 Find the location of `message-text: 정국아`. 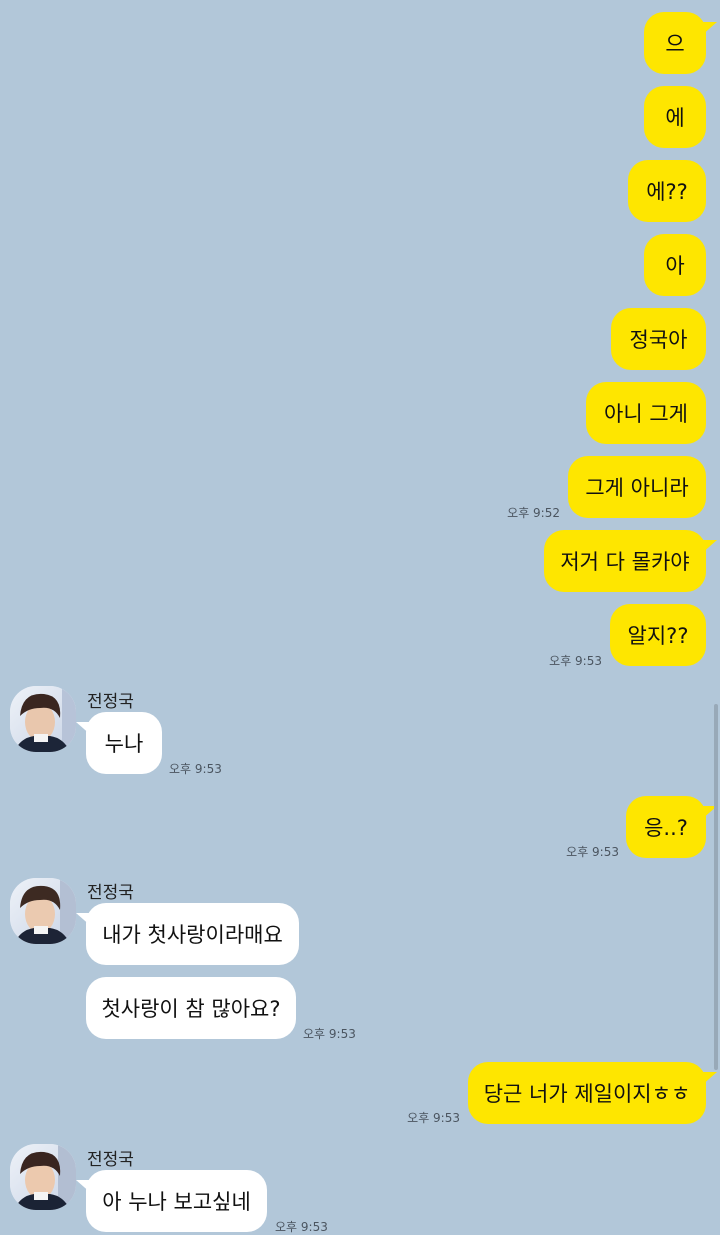

message-text: 정국아 is located at coordinates (658, 340).